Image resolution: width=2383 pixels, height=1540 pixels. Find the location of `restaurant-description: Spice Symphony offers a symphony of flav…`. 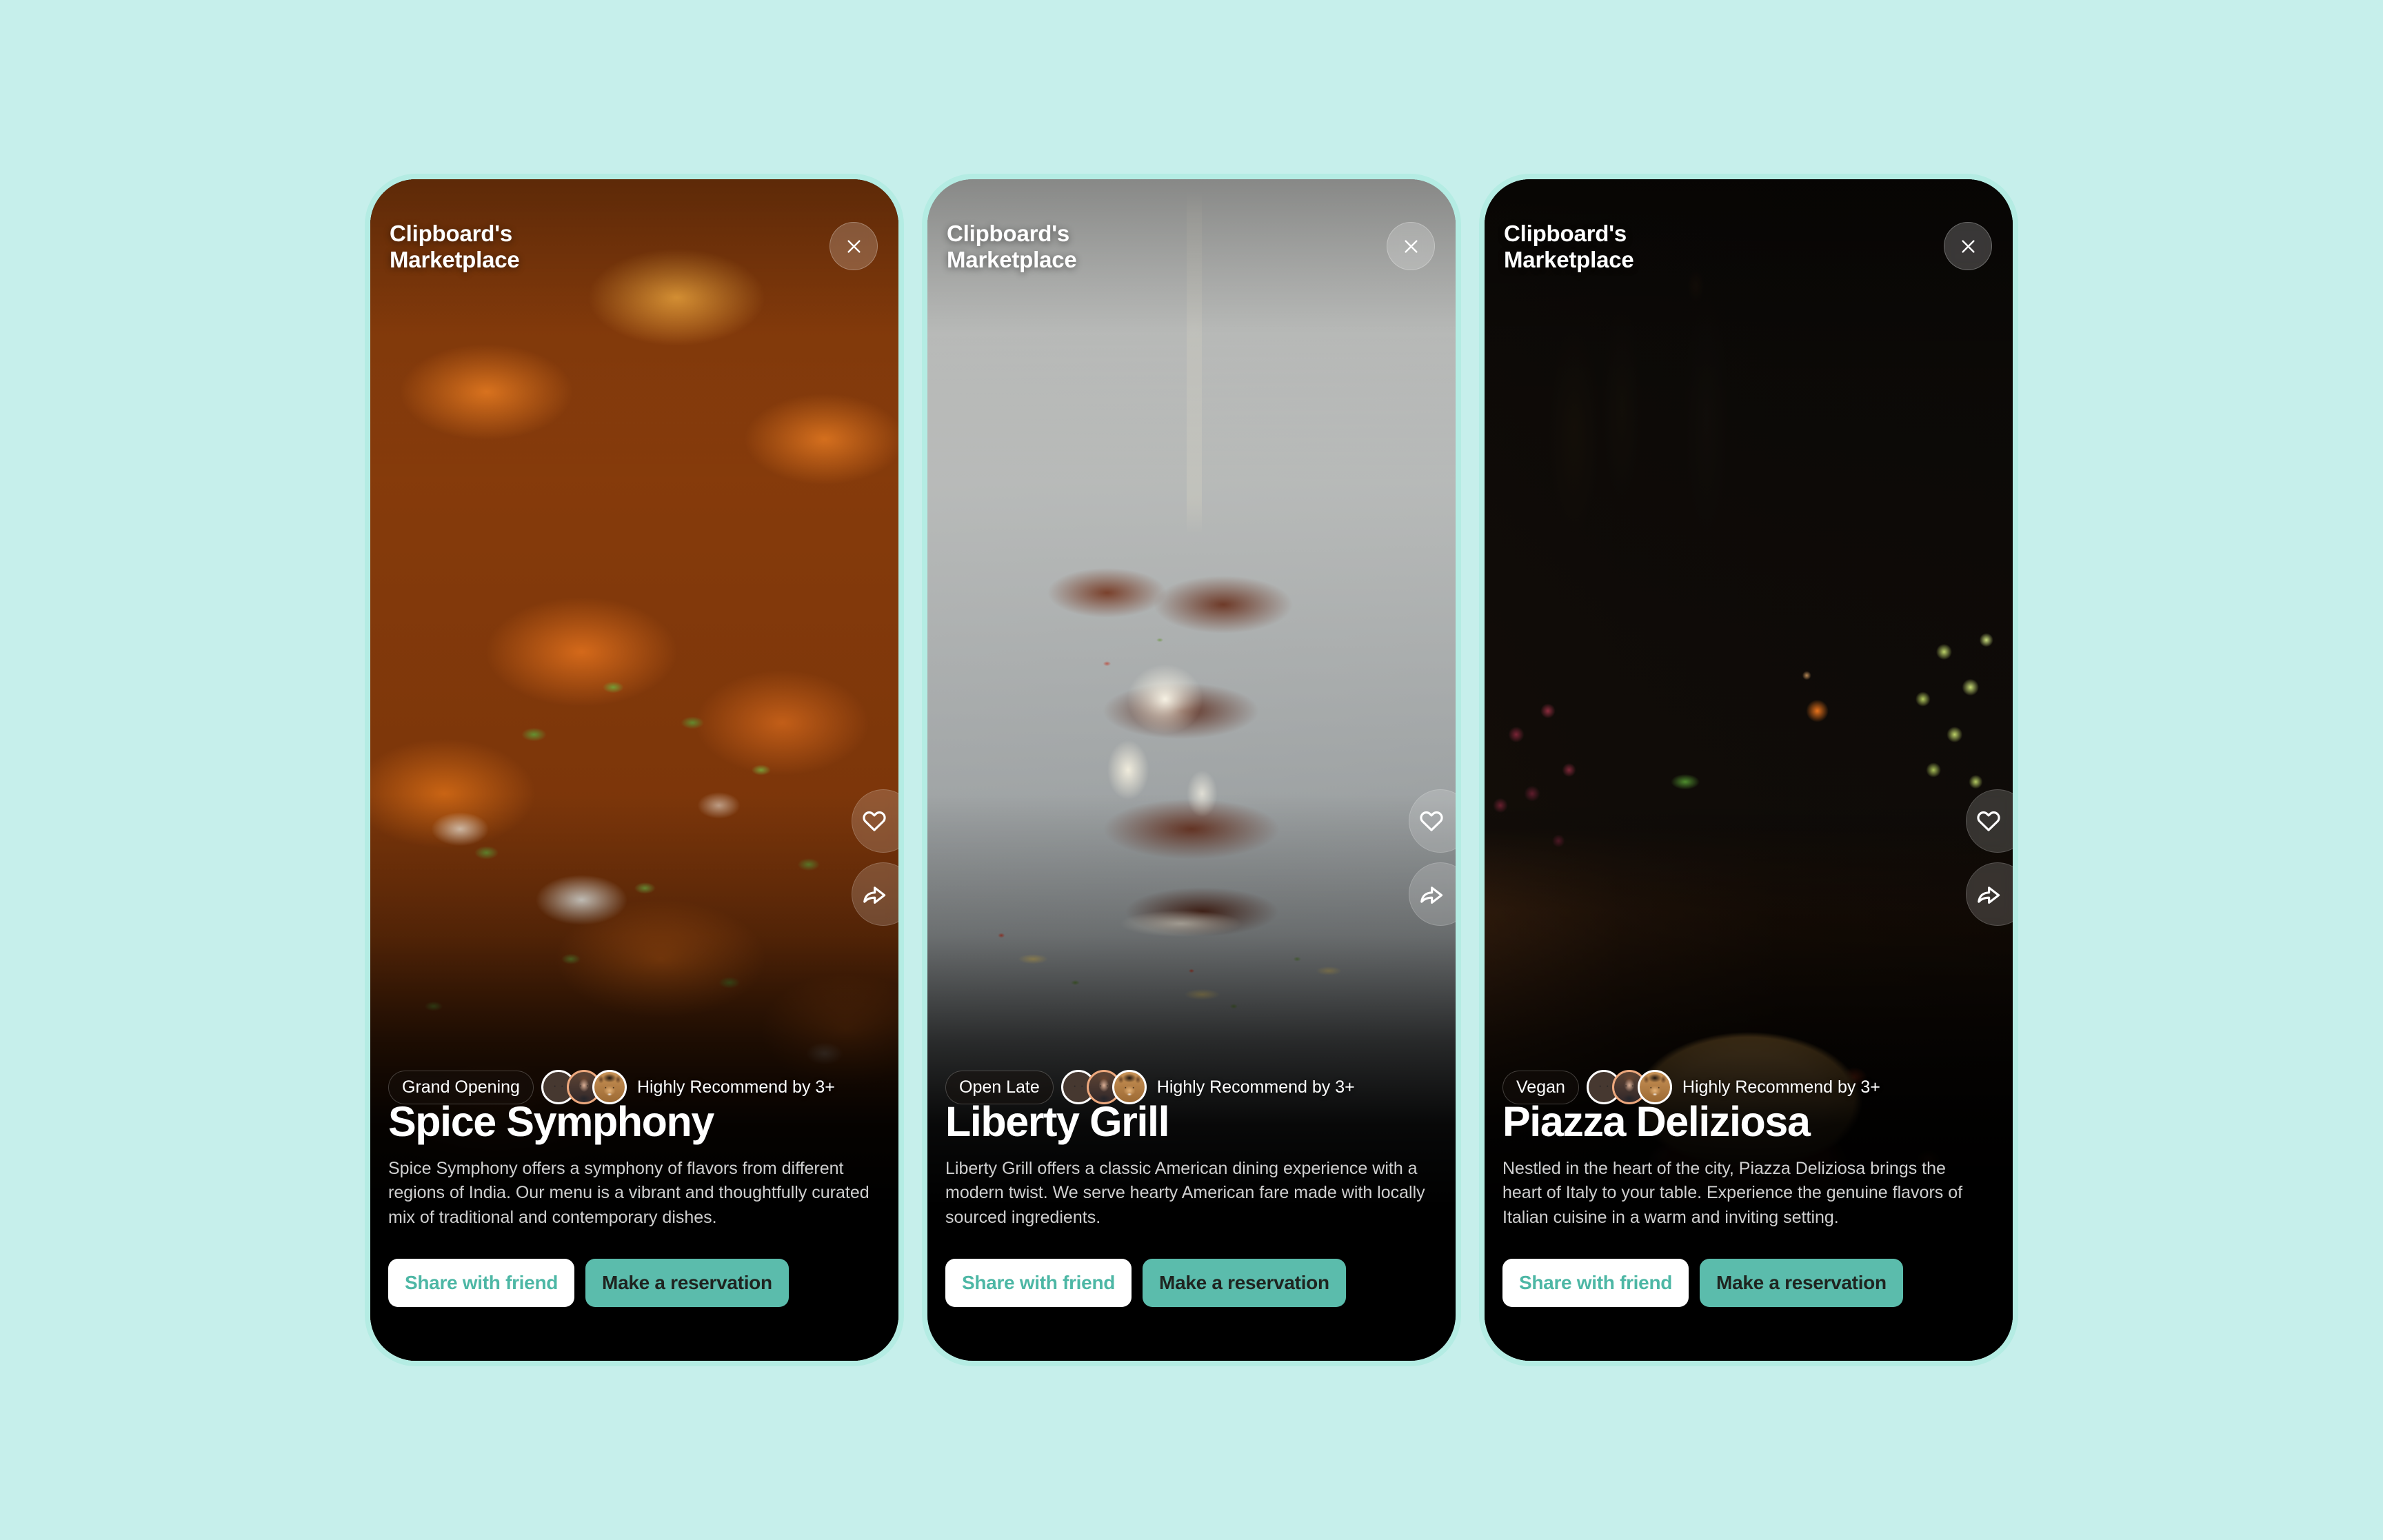

restaurant-description: Spice Symphony offers a symphony of flav… is located at coordinates (628, 1193).